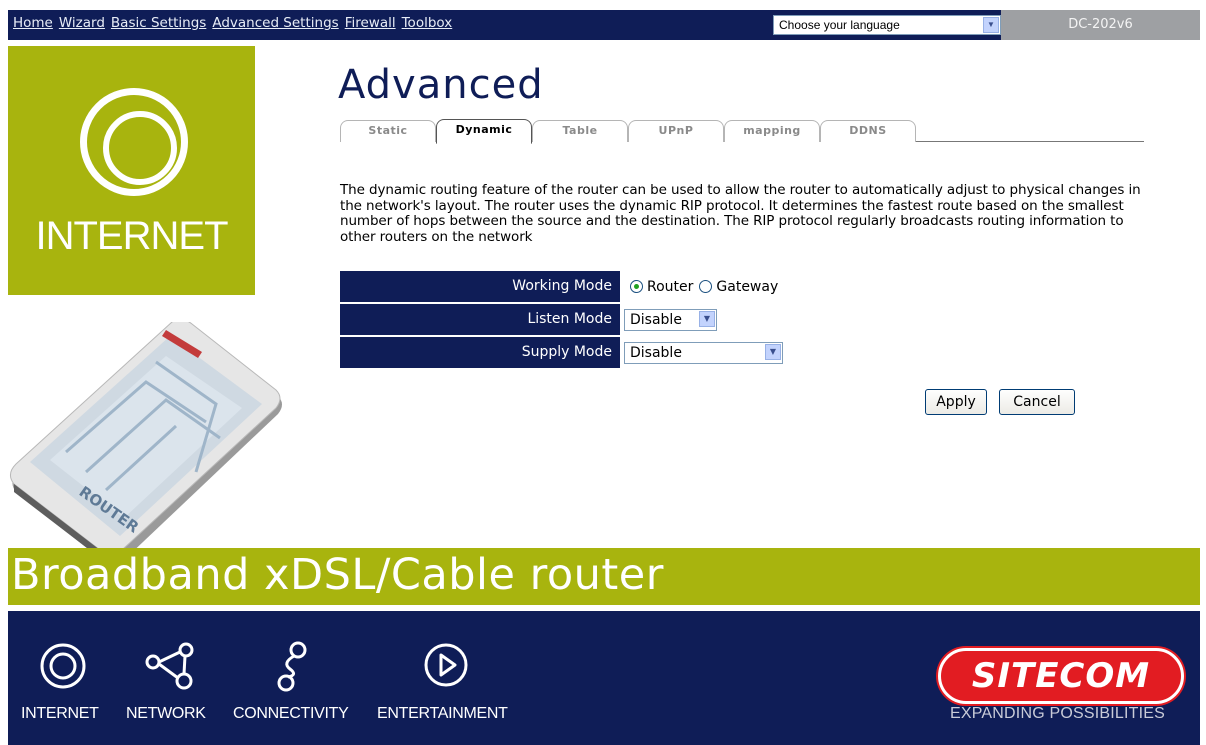  I want to click on working-mode-router-radio, so click(636, 286).